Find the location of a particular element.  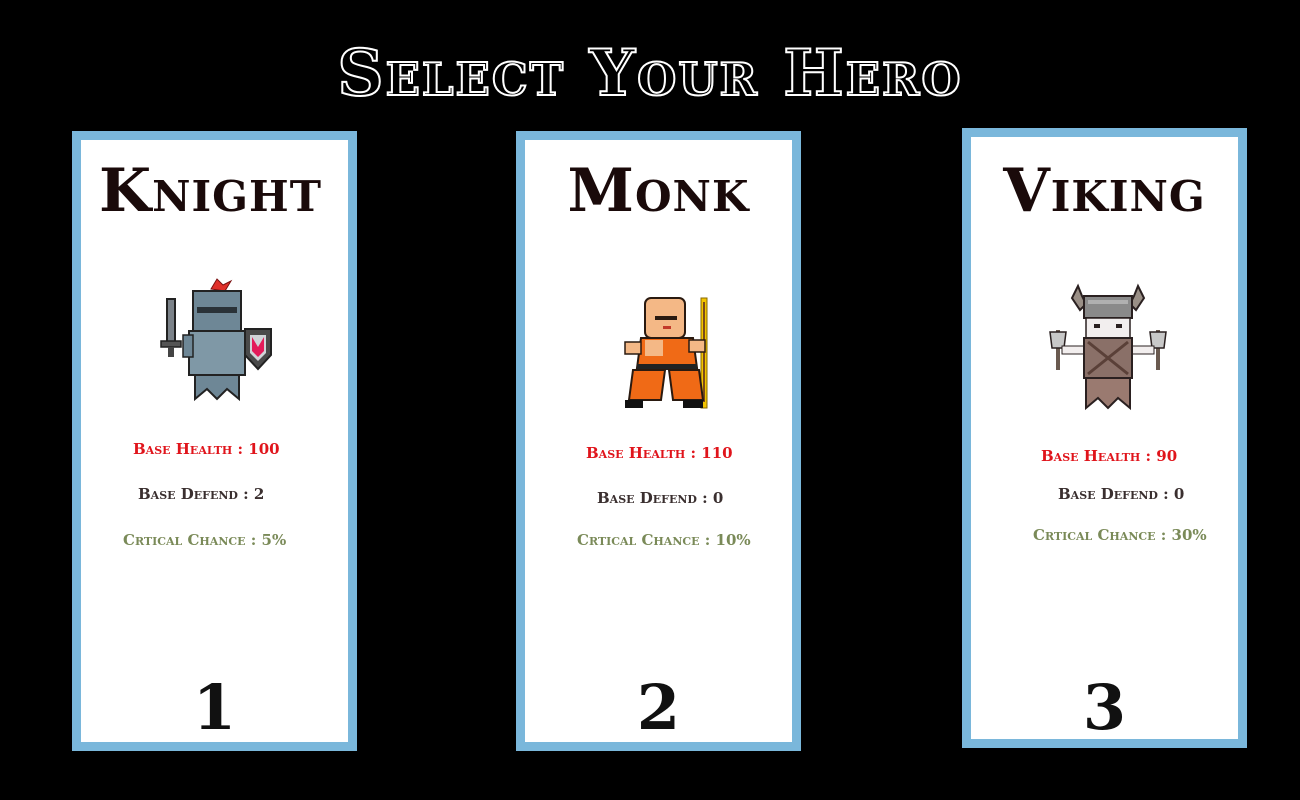

hero-name: Viking is located at coordinates (1104, 191).